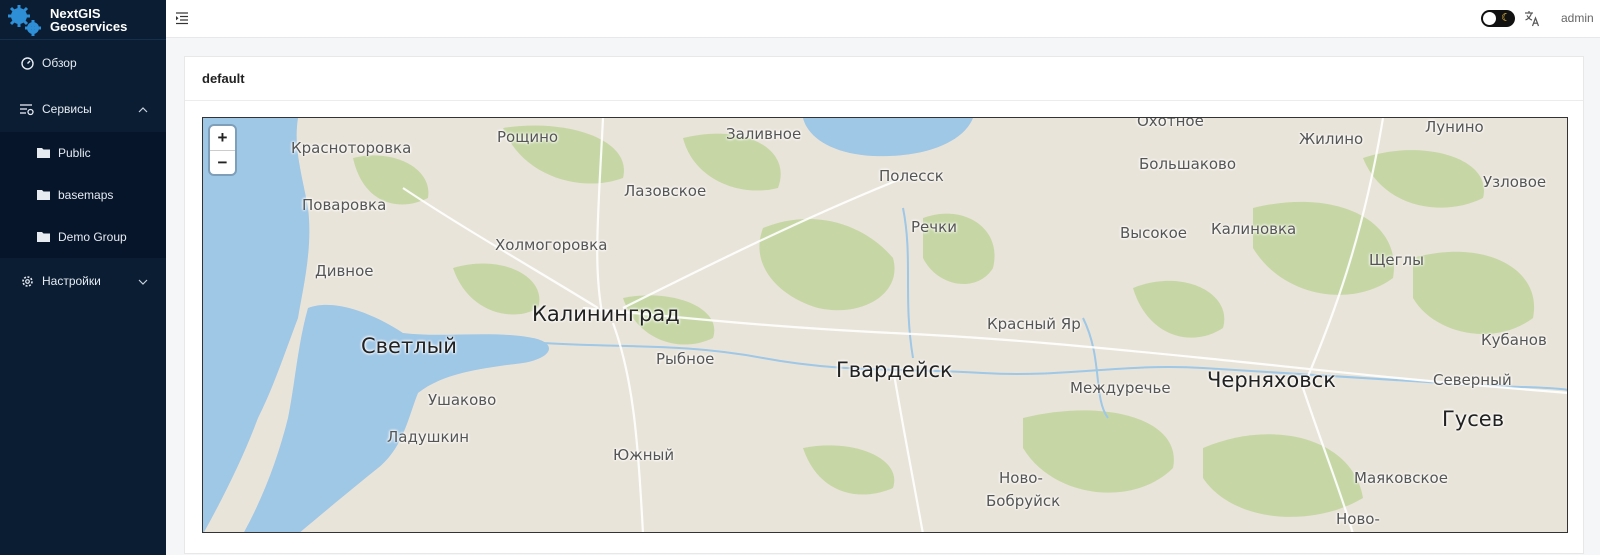 The width and height of the screenshot is (1600, 555). I want to click on zoom-out-button: −, so click(222, 162).